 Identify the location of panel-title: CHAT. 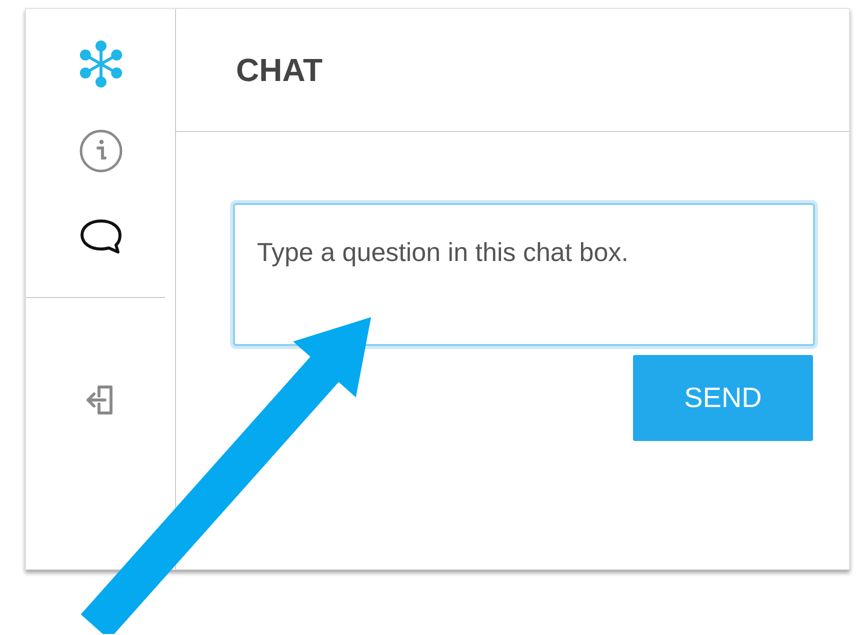
(279, 70).